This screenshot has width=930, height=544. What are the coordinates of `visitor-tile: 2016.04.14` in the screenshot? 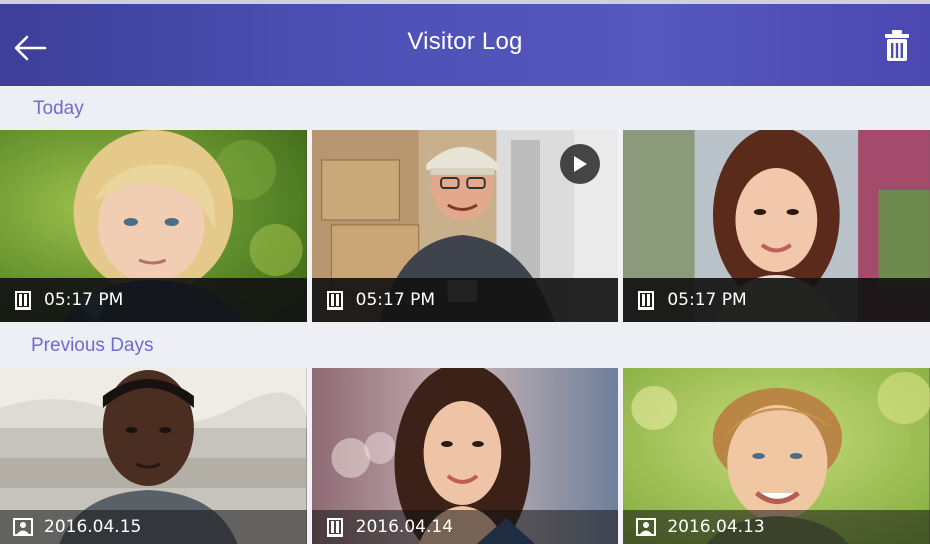 It's located at (465, 456).